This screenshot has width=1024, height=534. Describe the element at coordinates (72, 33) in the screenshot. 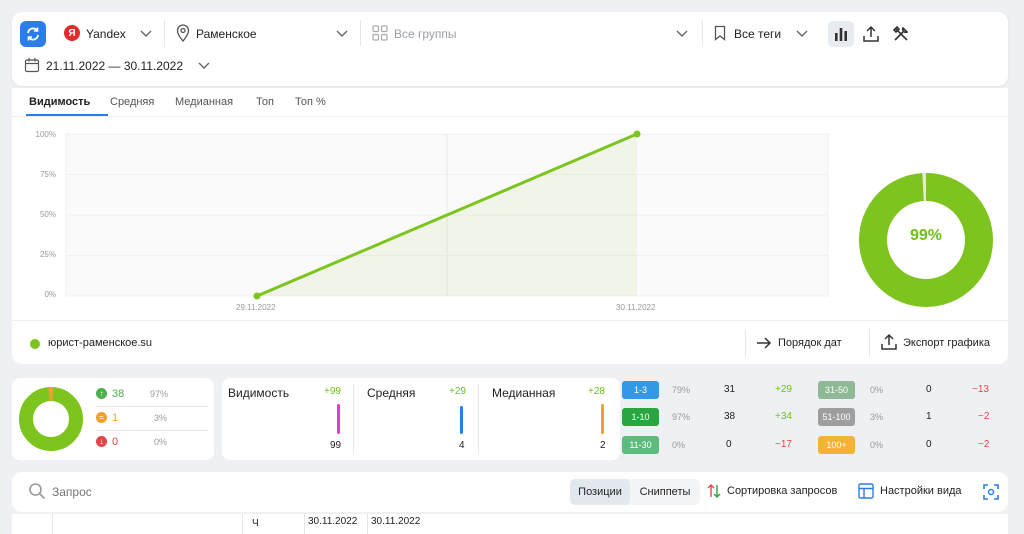

I see `yandex-logo-icon: Я` at that location.